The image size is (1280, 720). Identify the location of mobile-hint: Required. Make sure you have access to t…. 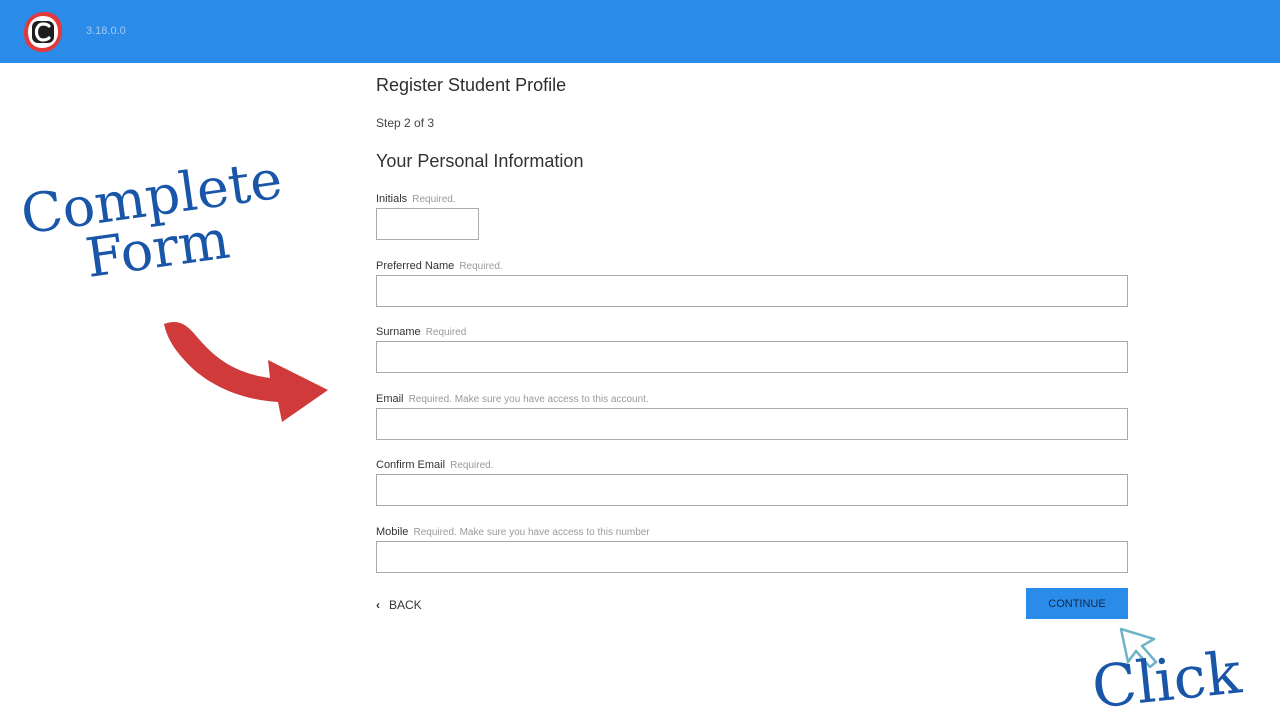
(531, 532).